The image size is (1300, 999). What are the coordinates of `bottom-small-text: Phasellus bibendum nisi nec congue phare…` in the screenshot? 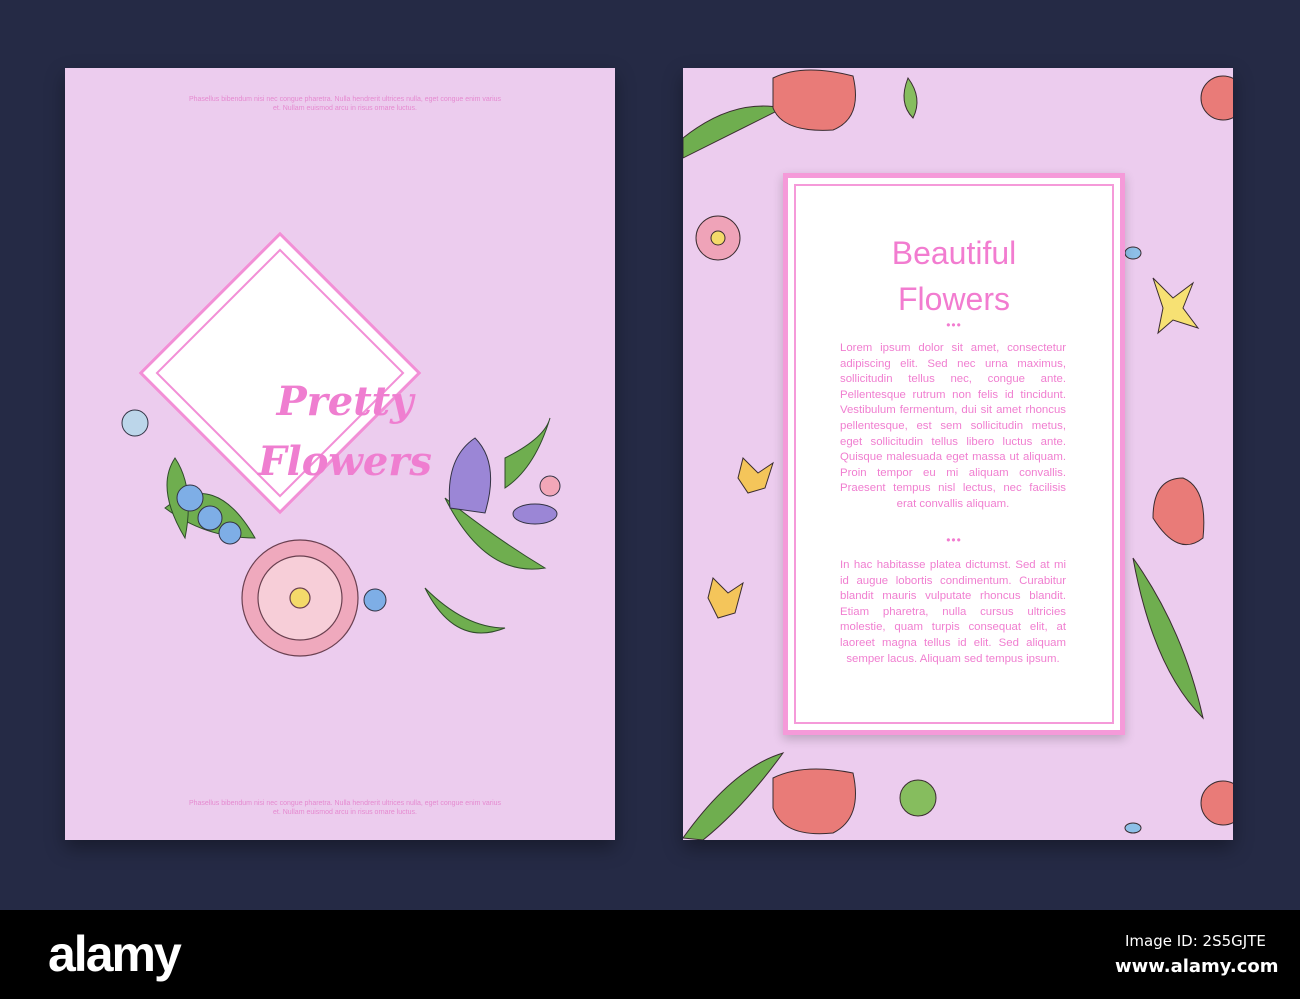 It's located at (345, 808).